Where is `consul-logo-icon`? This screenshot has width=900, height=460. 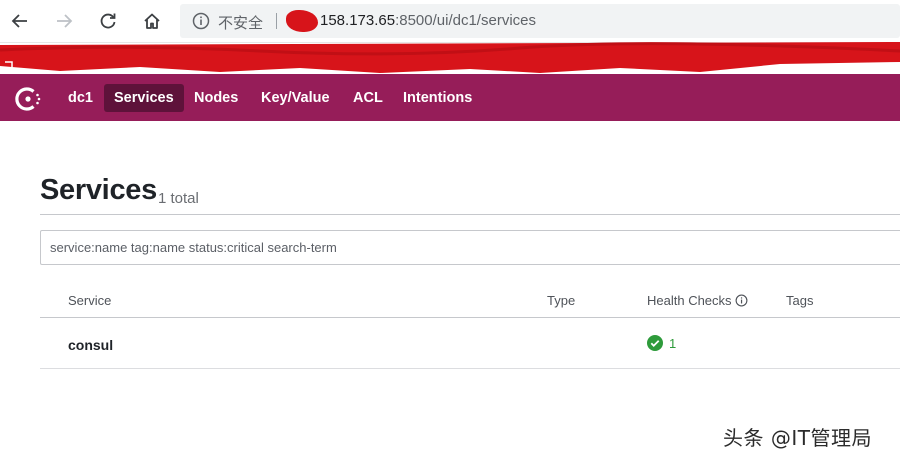 consul-logo-icon is located at coordinates (28, 99).